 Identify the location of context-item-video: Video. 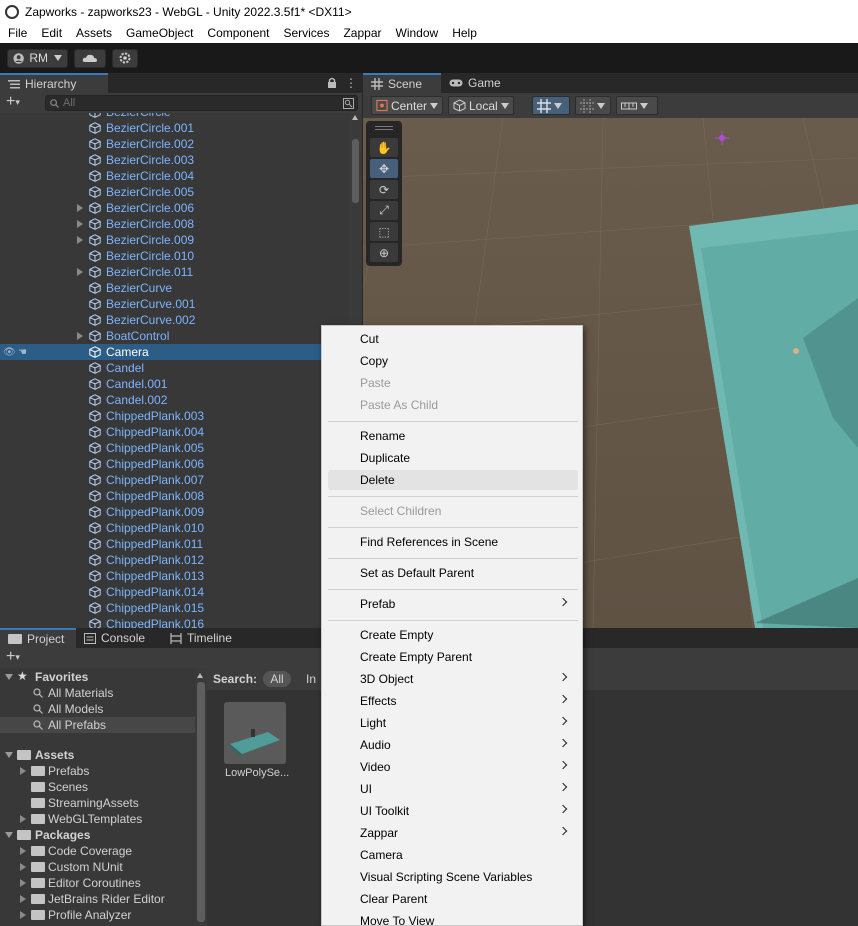
(453, 767).